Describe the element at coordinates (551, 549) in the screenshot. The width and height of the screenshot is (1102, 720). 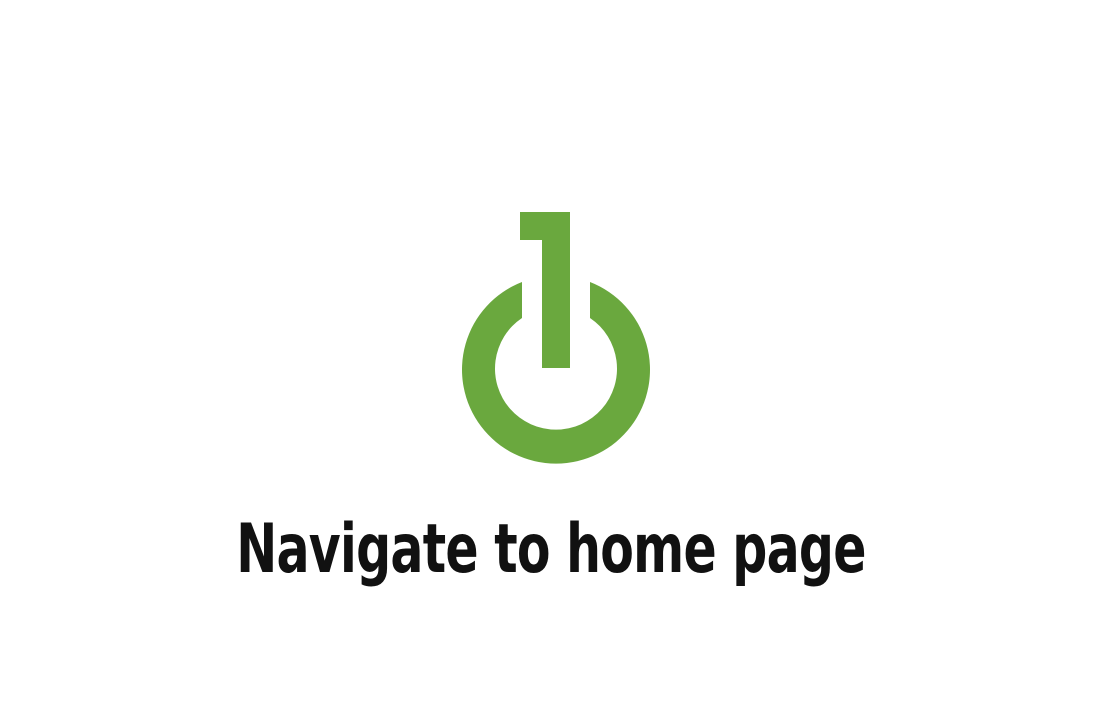
I see `home-link-label: Navigate to home page` at that location.